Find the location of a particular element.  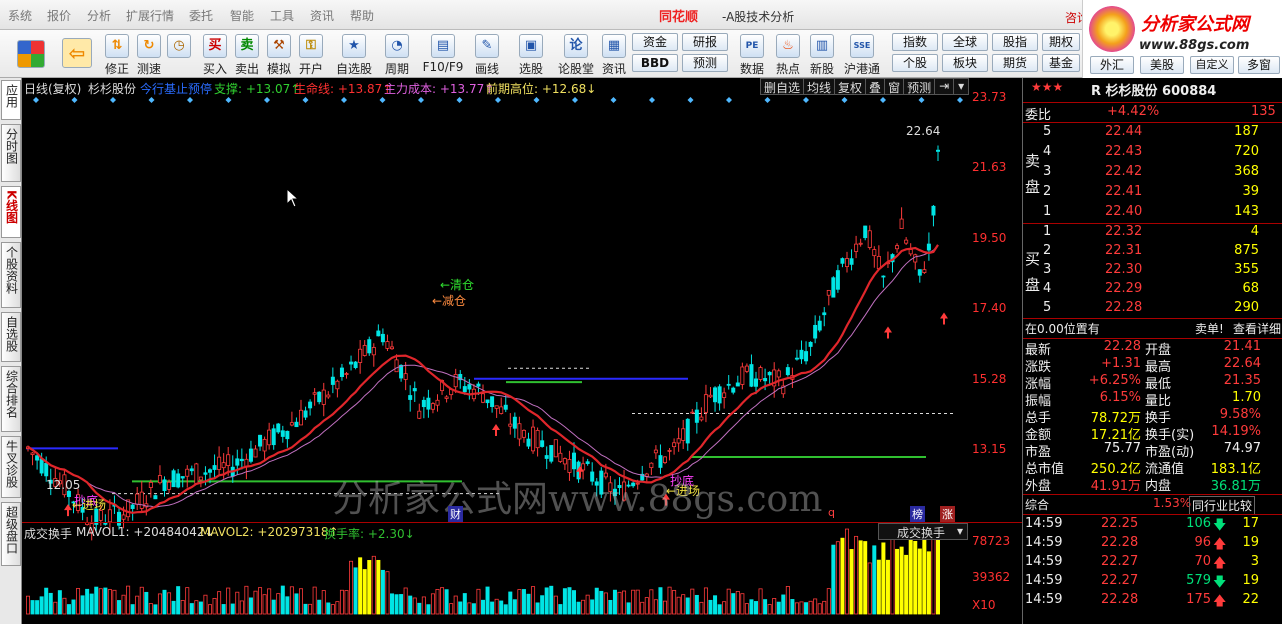

drawline-button: ✎ 画线 is located at coordinates (487, 54).